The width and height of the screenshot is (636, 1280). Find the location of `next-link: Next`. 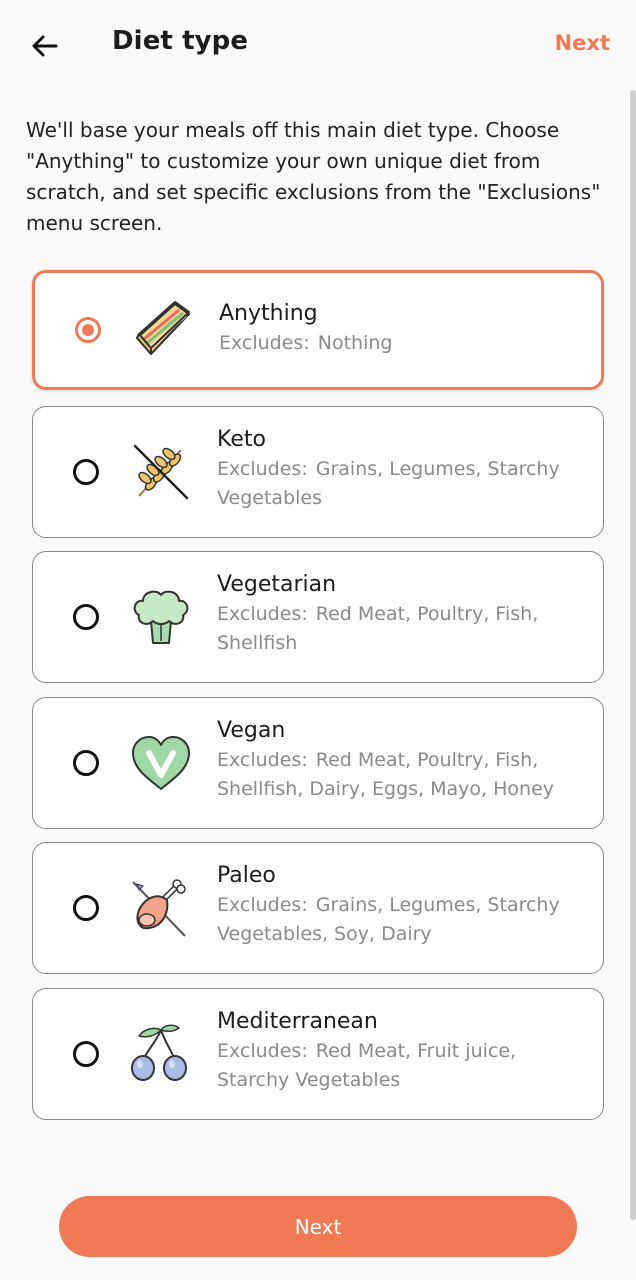

next-link: Next is located at coordinates (582, 43).